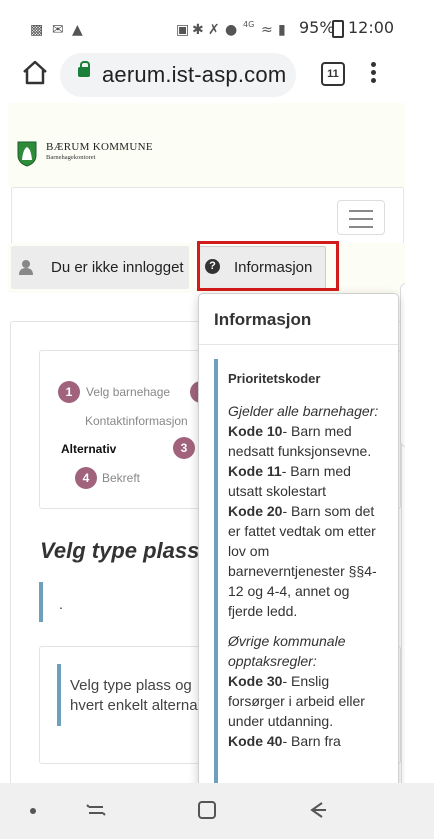  Describe the element at coordinates (263, 319) in the screenshot. I see `popover-title: Informasjon` at that location.